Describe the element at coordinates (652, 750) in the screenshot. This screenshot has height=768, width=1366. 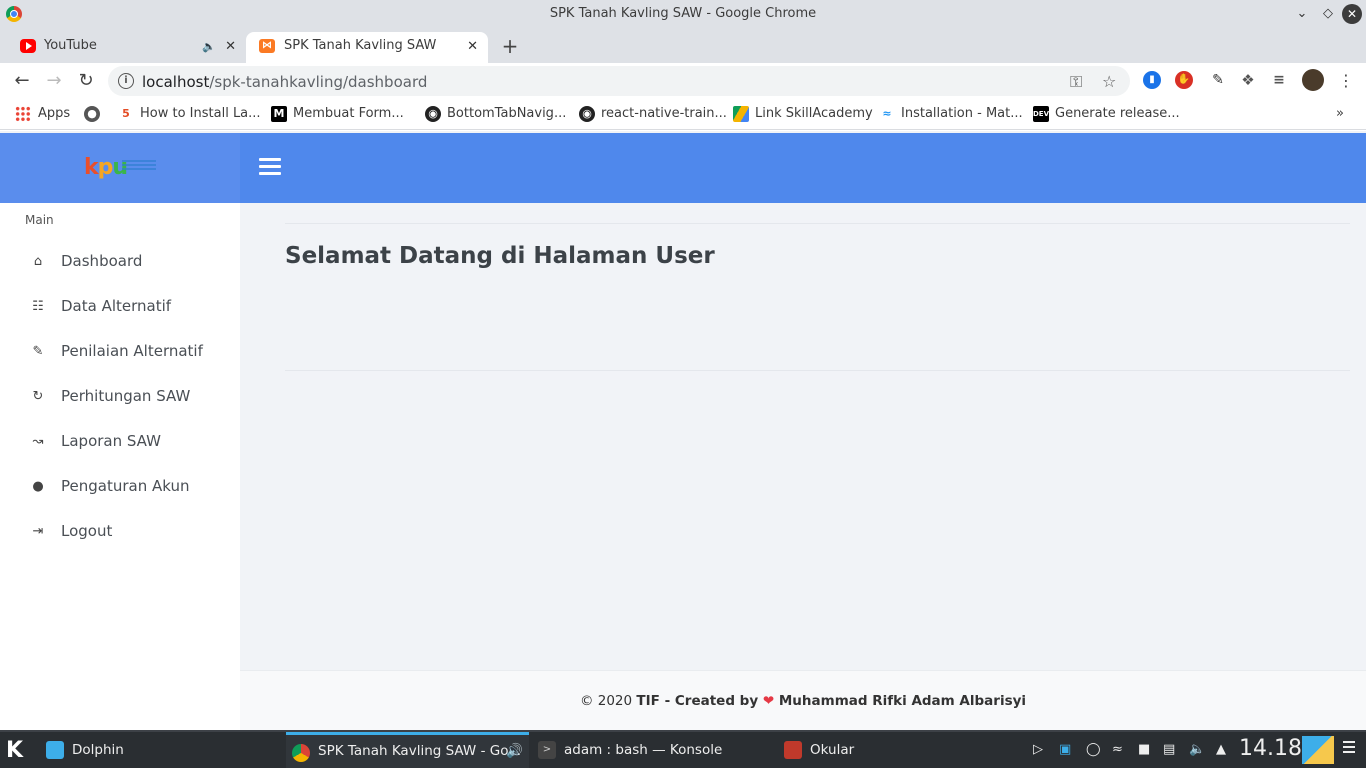
I see `task-konsole: > adam : bash — Konsole` at that location.